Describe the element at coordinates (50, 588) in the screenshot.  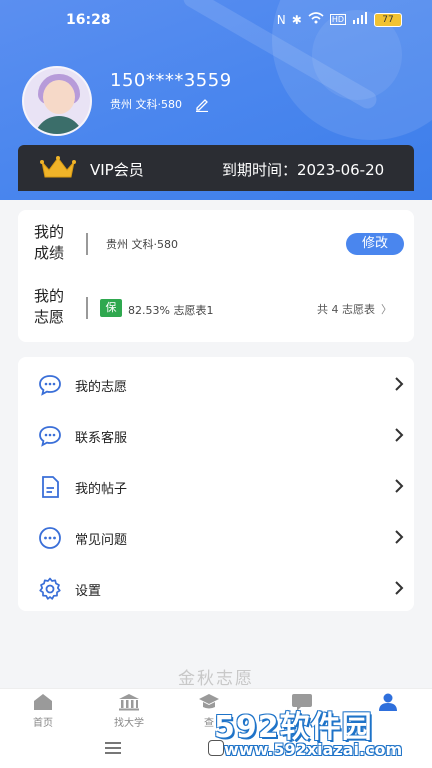
I see `gear-icon` at that location.